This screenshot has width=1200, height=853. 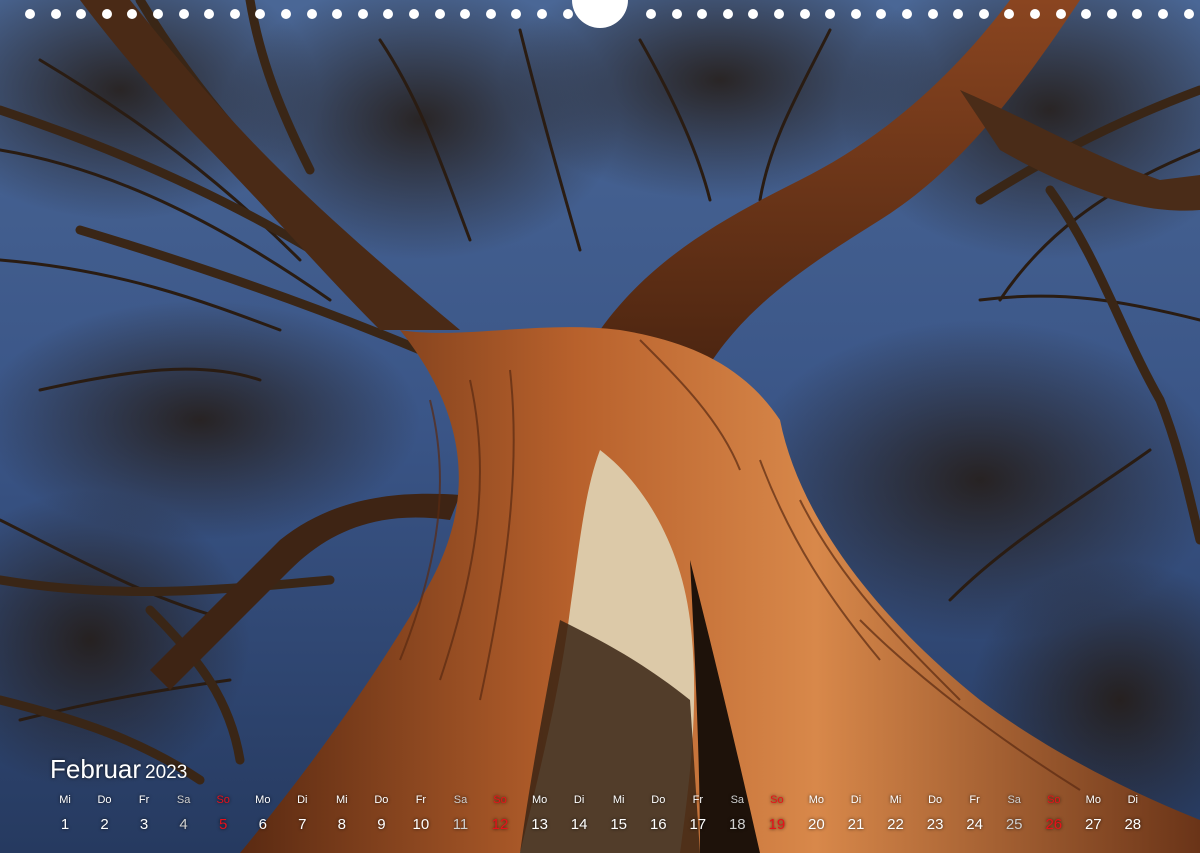 What do you see at coordinates (619, 824) in the screenshot?
I see `day-number: 15` at bounding box center [619, 824].